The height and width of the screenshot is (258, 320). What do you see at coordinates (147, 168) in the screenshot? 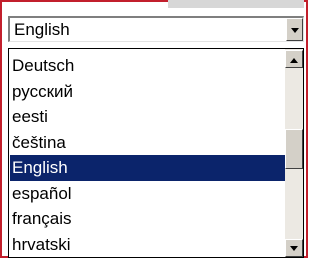
I see `language-option-english: English` at bounding box center [147, 168].